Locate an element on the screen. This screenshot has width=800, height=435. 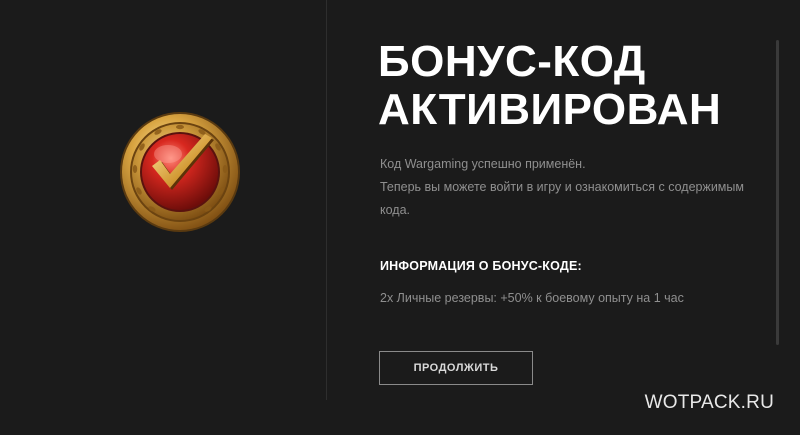
checkmark-medal-icon is located at coordinates (180, 172).